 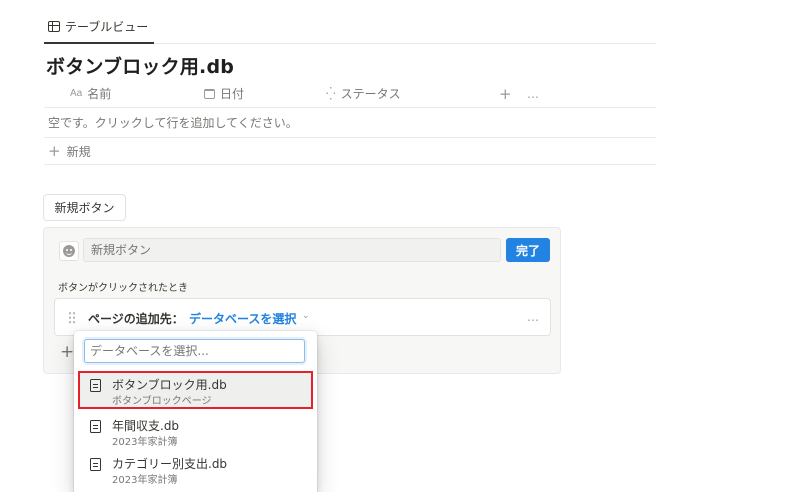 What do you see at coordinates (54, 26) in the screenshot?
I see `table-icon` at bounding box center [54, 26].